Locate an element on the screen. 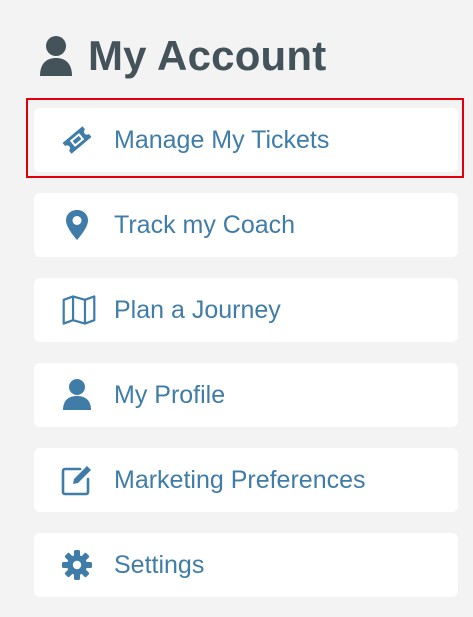  page-header: My Account is located at coordinates (182, 56).